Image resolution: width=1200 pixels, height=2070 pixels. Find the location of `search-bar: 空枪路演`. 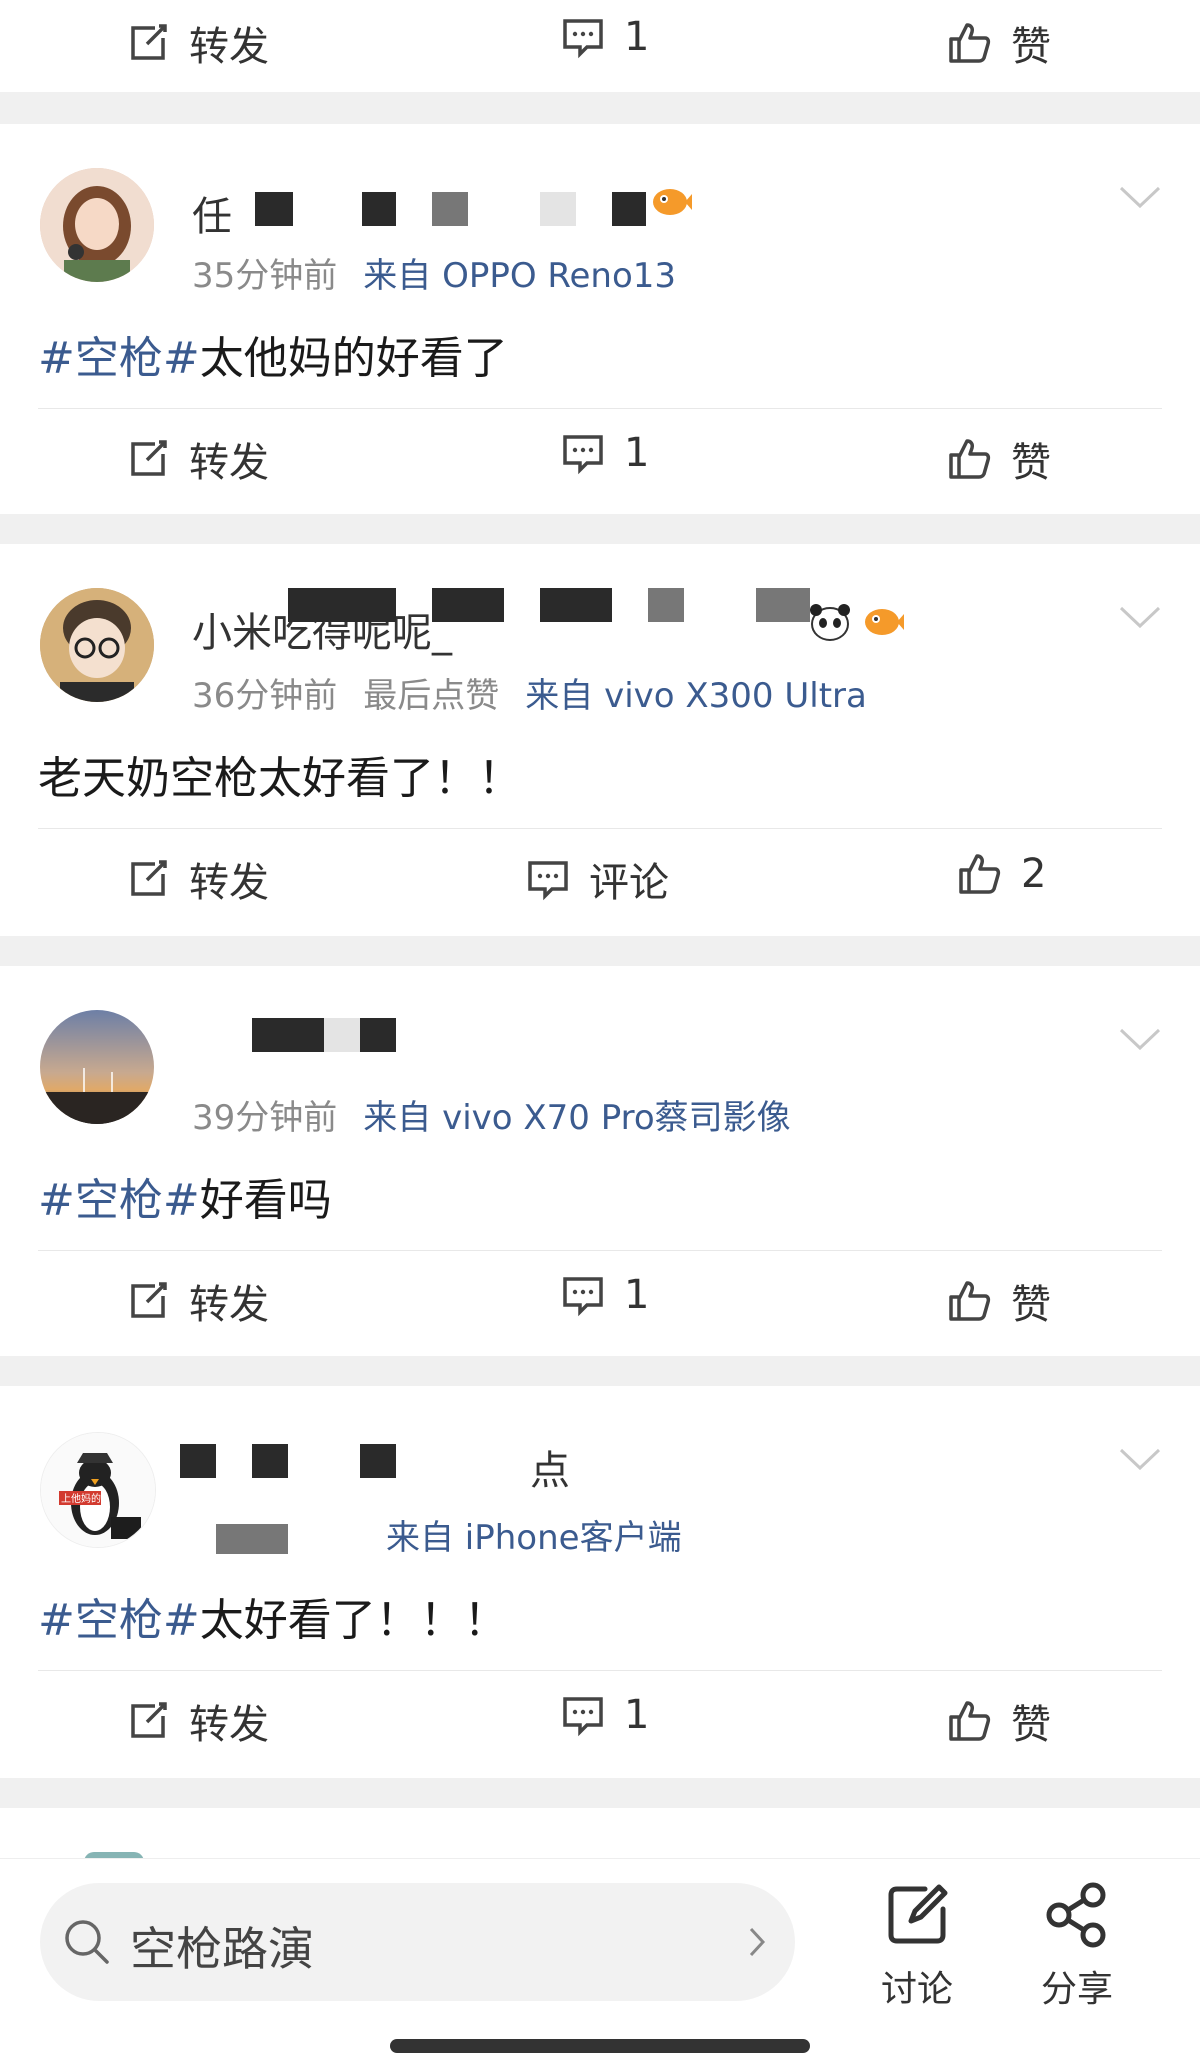

search-bar: 空枪路演 is located at coordinates (417, 1942).